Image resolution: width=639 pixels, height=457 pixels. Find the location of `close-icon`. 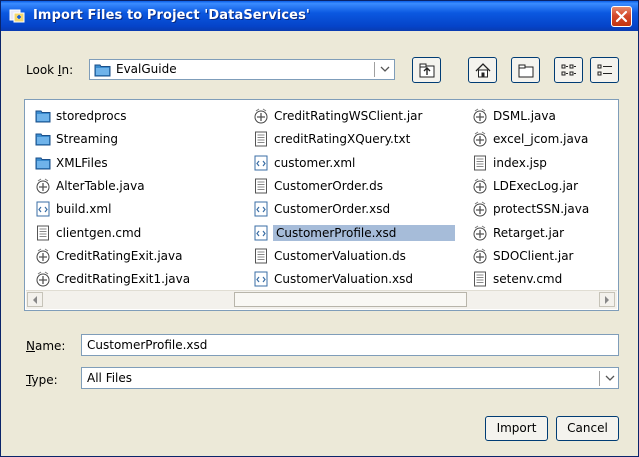

close-icon is located at coordinates (621, 16).